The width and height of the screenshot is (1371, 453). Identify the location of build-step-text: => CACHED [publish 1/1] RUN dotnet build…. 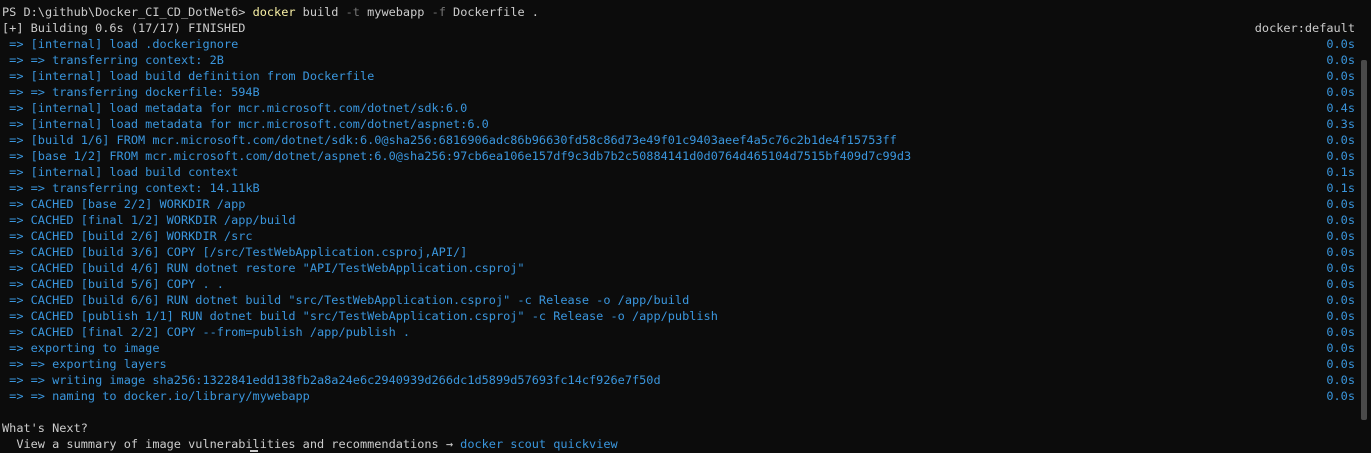
(360, 316).